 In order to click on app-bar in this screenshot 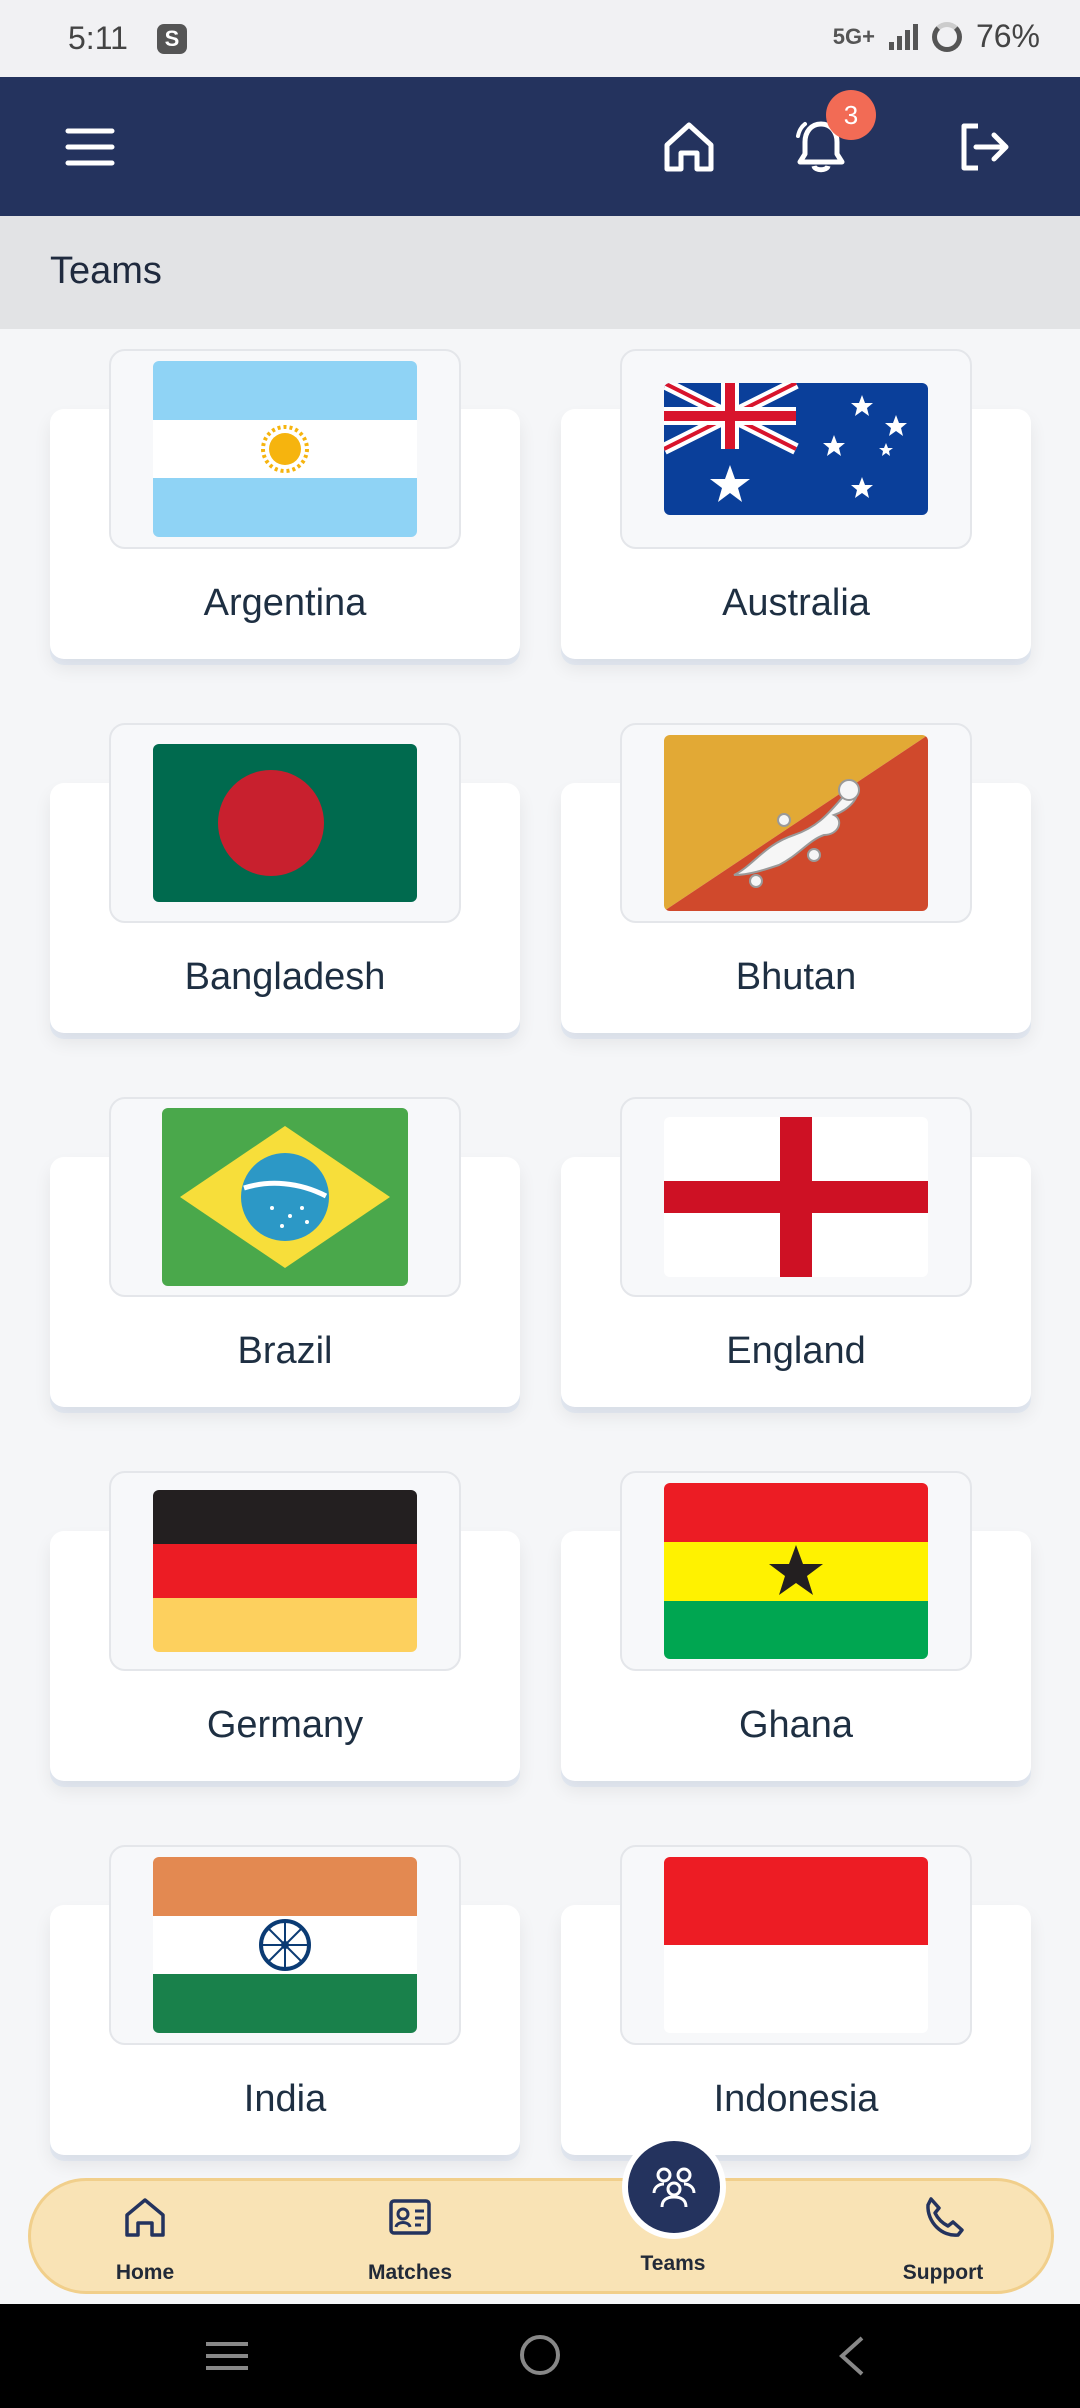, I will do `click(540, 146)`.